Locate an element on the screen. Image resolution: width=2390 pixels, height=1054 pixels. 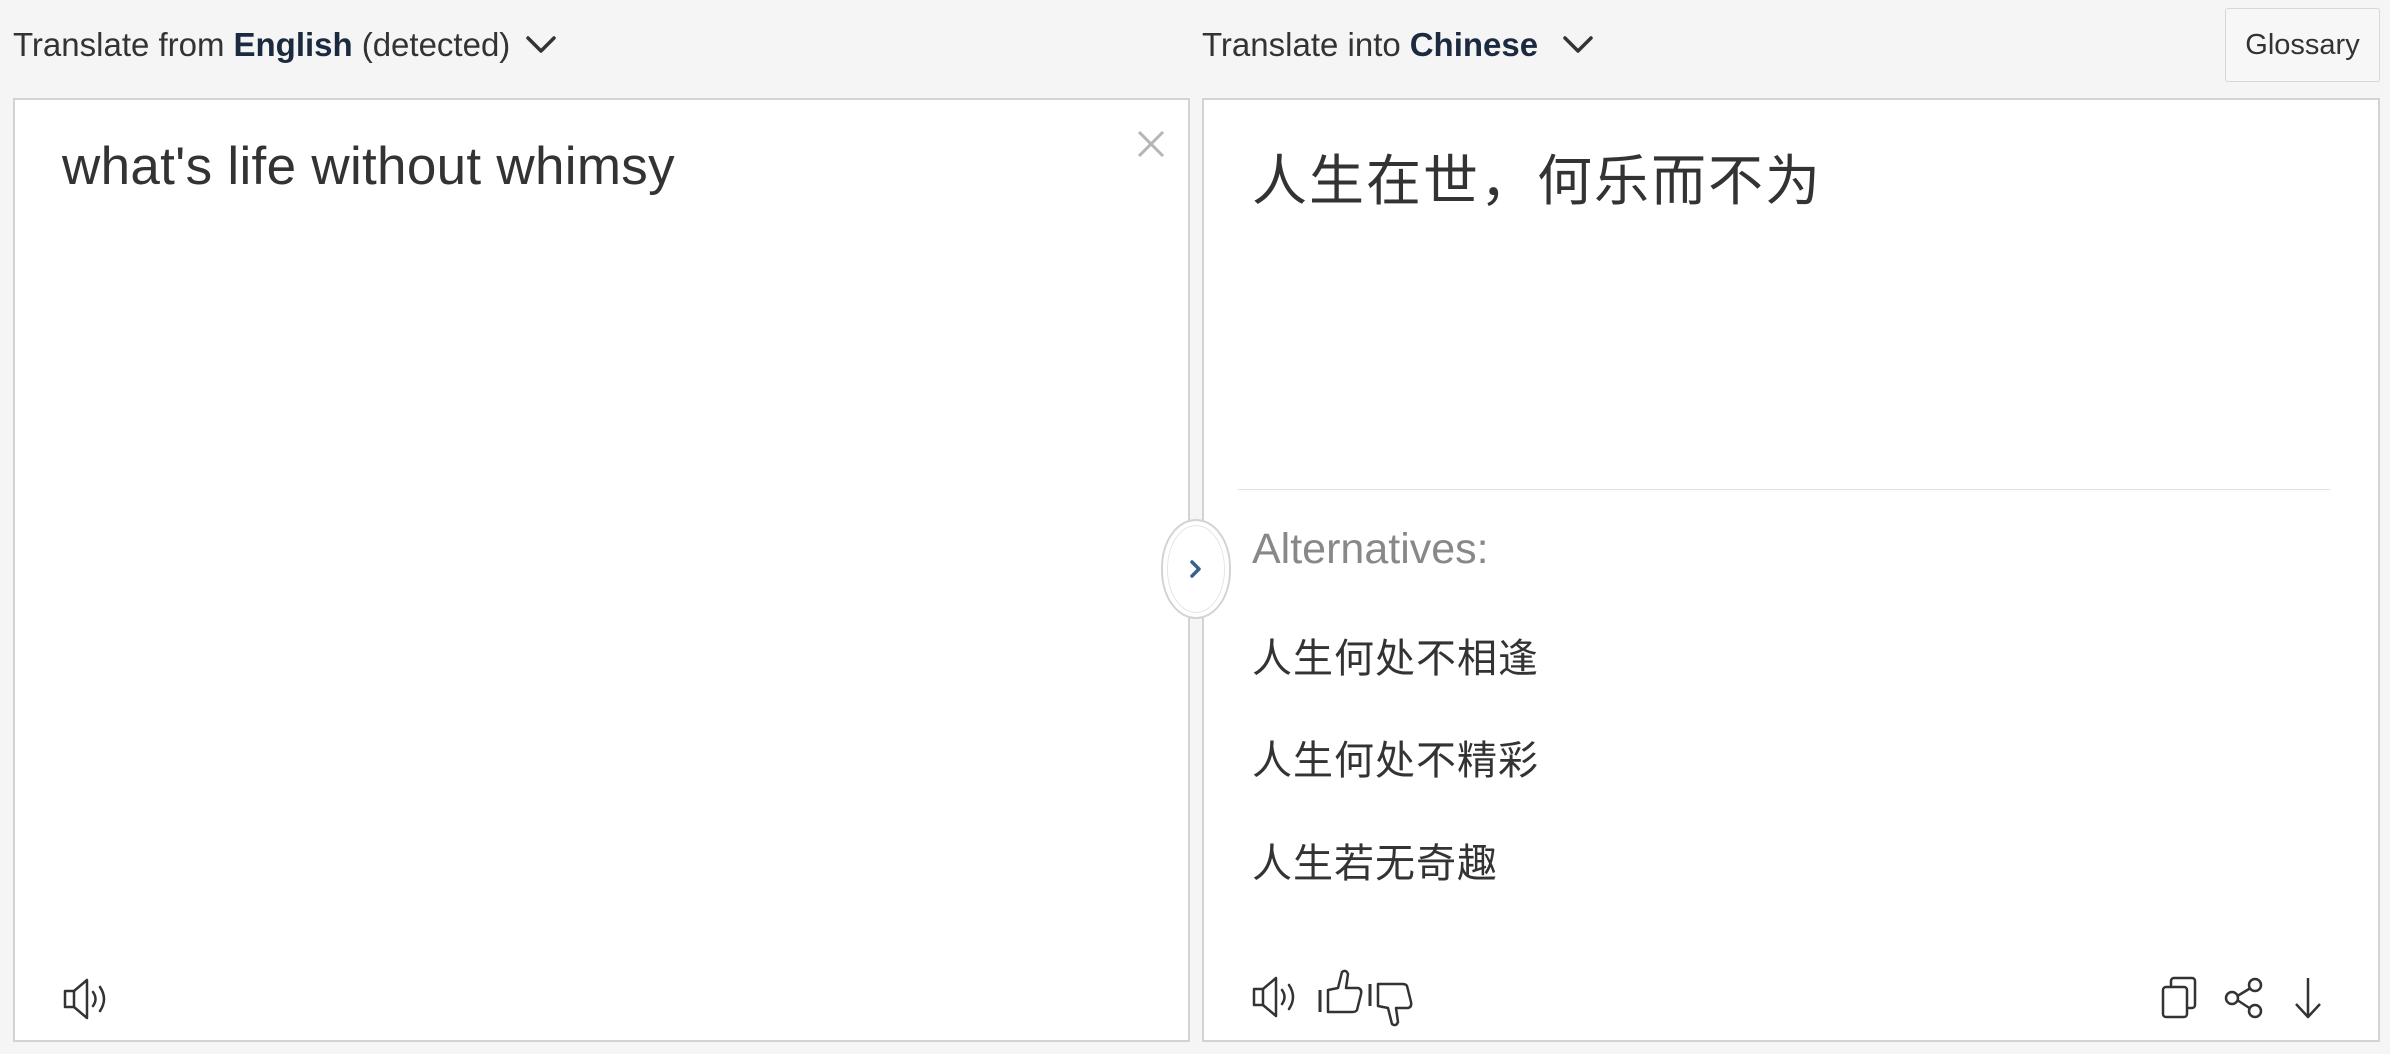
copy-icon is located at coordinates (2179, 998).